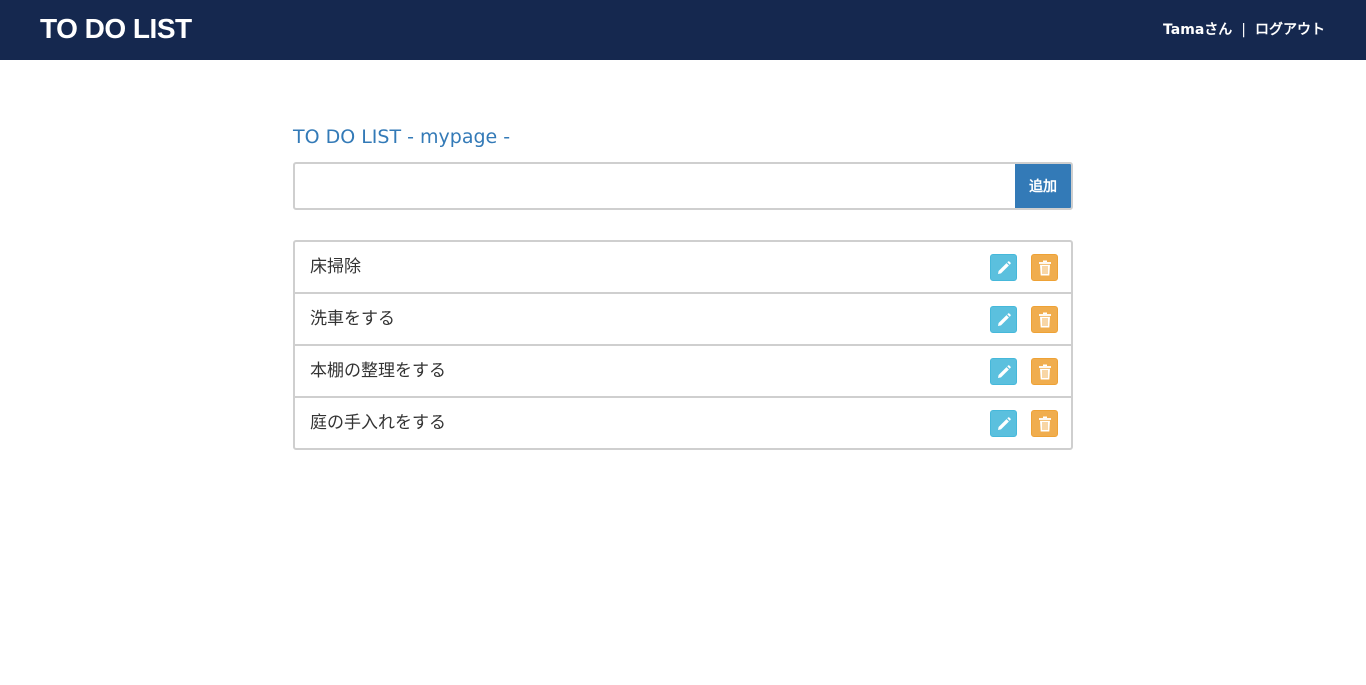 The width and height of the screenshot is (1366, 685). I want to click on add-button: 追加, so click(1043, 186).